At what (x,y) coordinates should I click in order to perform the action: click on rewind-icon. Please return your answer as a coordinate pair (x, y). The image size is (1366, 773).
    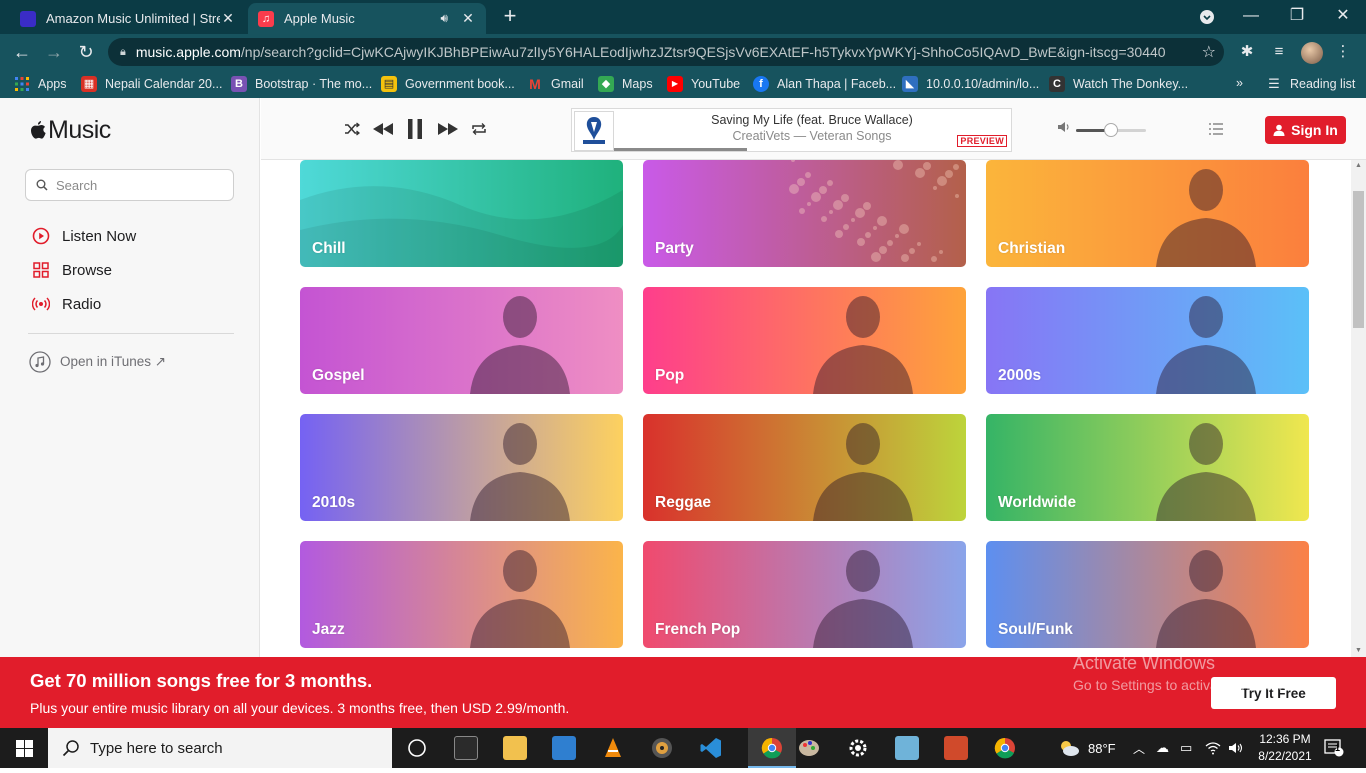
    Looking at the image, I should click on (383, 129).